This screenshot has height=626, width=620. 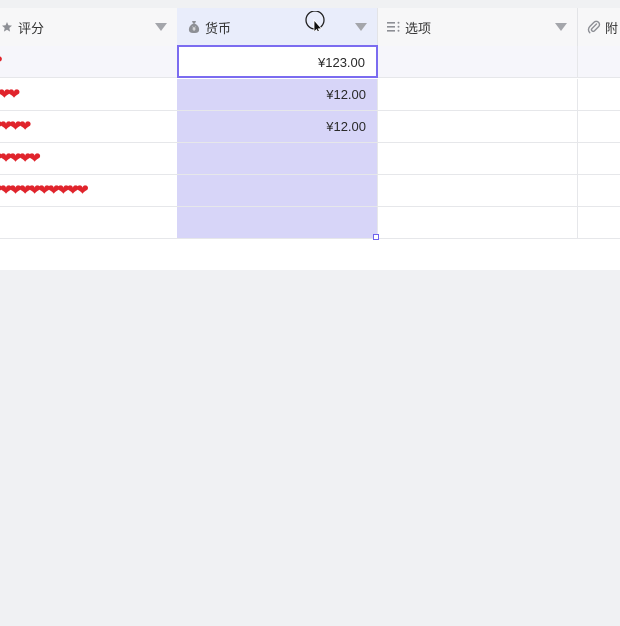 I want to click on currency-cell-active: ¥123.00, so click(x=277, y=61).